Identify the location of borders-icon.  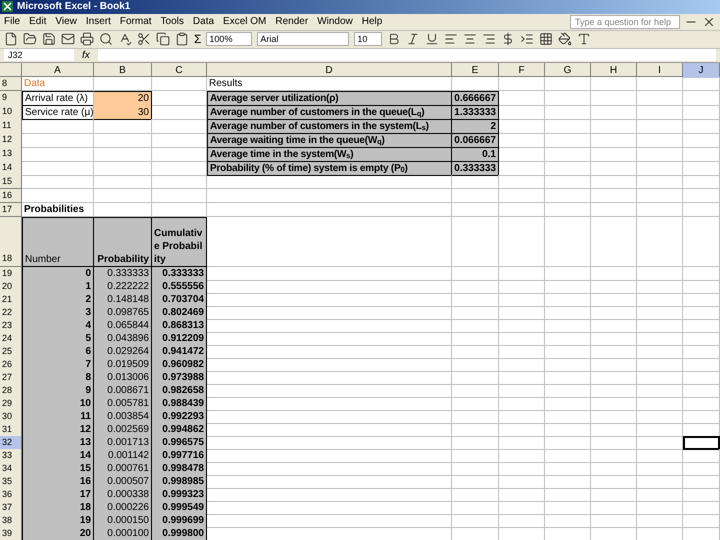
(546, 39).